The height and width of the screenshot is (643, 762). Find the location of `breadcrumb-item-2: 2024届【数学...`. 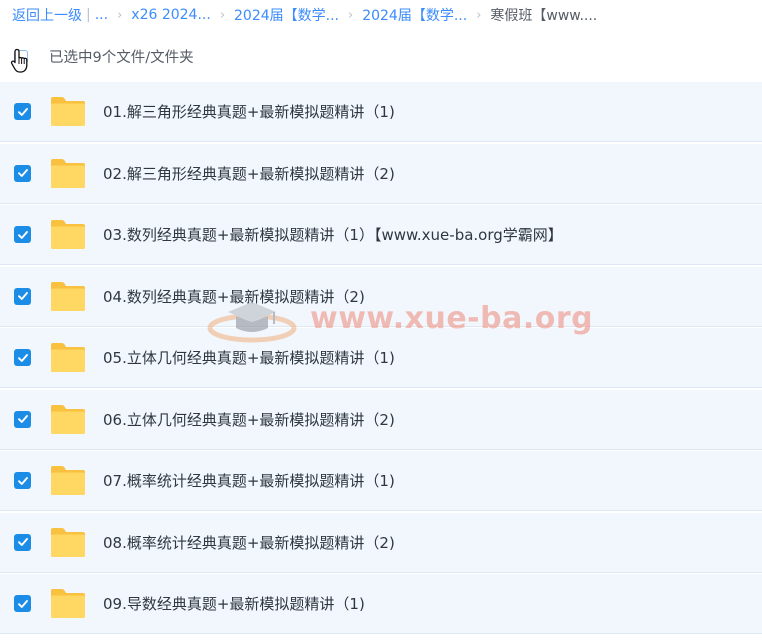

breadcrumb-item-2: 2024届【数学... is located at coordinates (286, 15).